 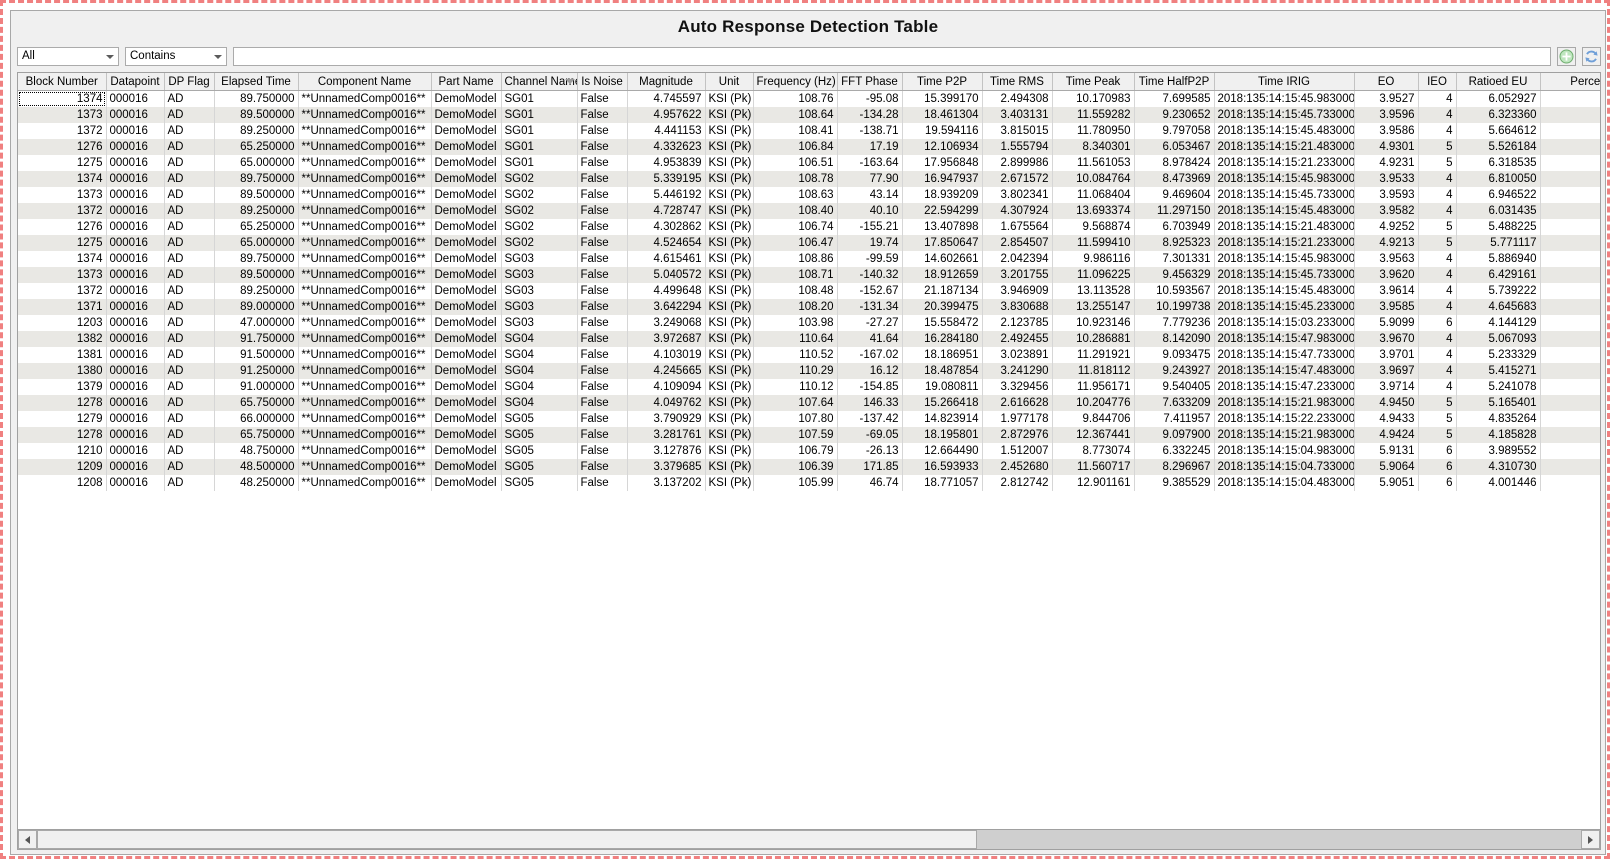 What do you see at coordinates (666, 179) in the screenshot?
I see `table-cell: 5.339195` at bounding box center [666, 179].